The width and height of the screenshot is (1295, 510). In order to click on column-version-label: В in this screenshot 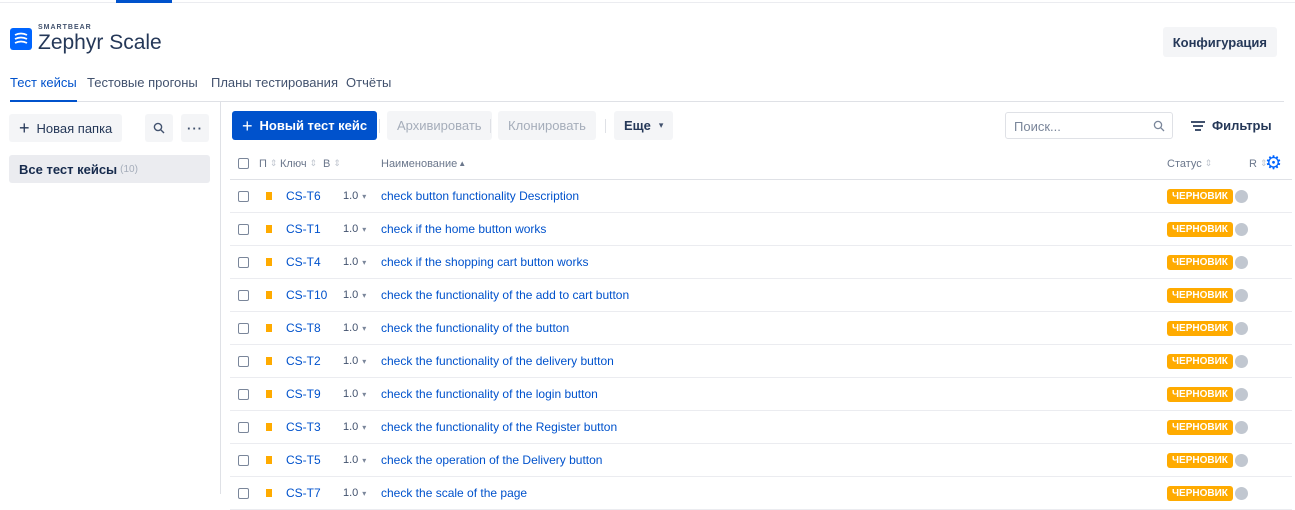, I will do `click(327, 163)`.